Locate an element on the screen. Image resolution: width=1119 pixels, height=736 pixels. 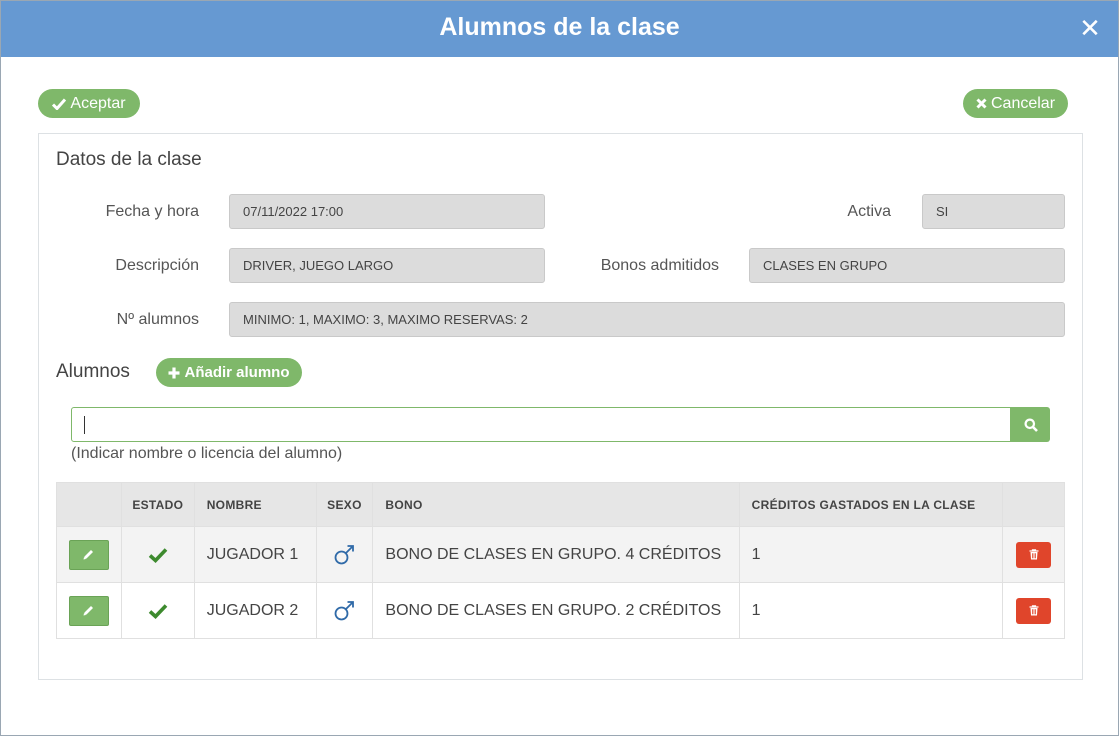
num-alumnos-label: Nº alumnos is located at coordinates (157, 319).